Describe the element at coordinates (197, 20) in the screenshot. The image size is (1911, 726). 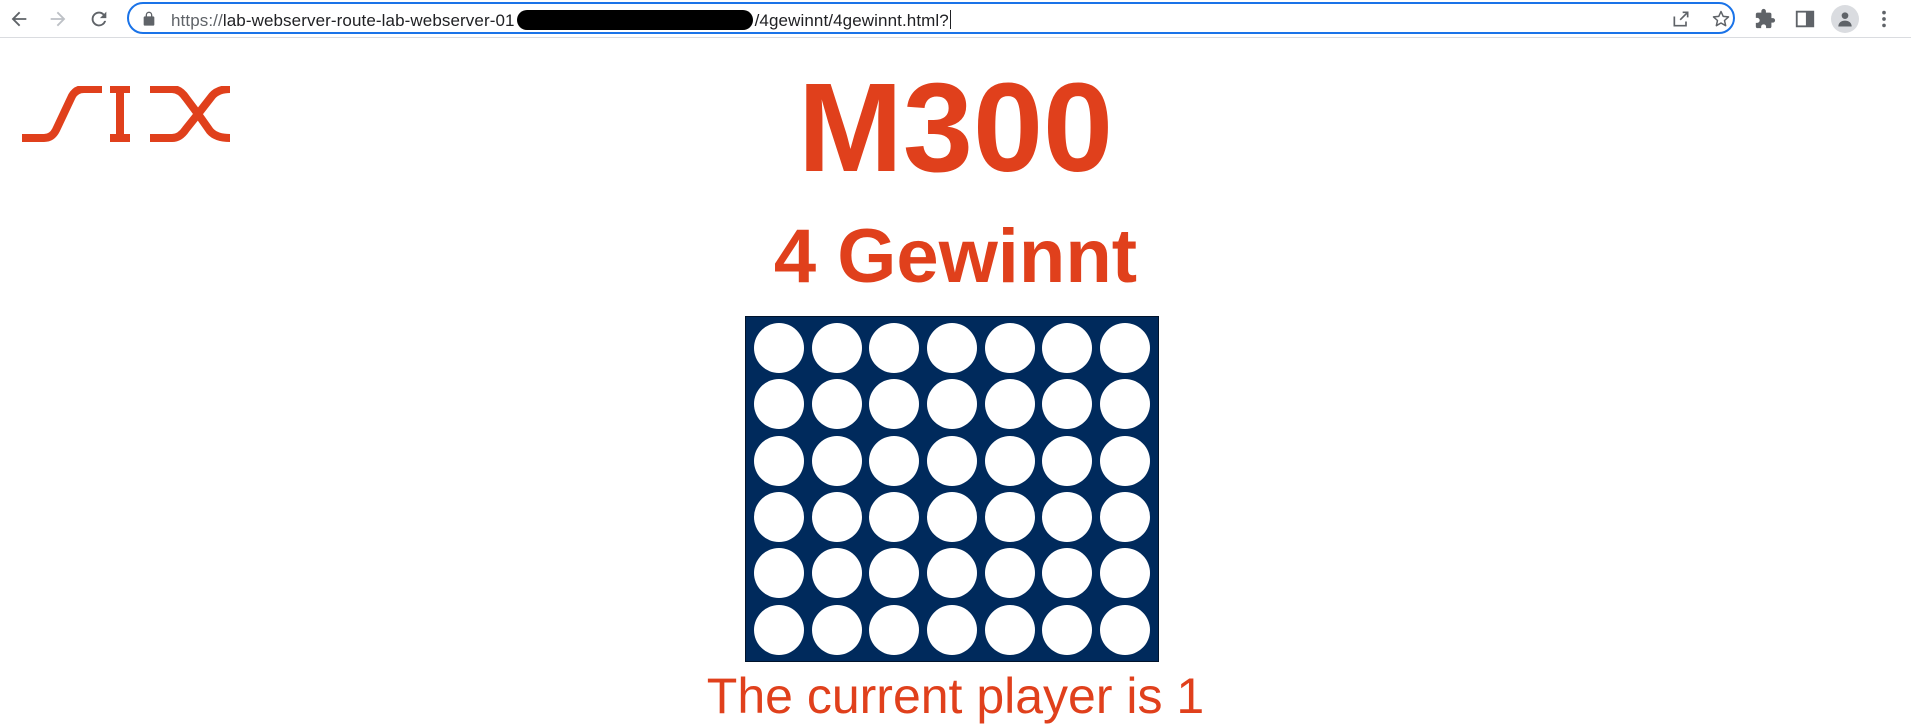
I see `url-scheme: https://` at that location.